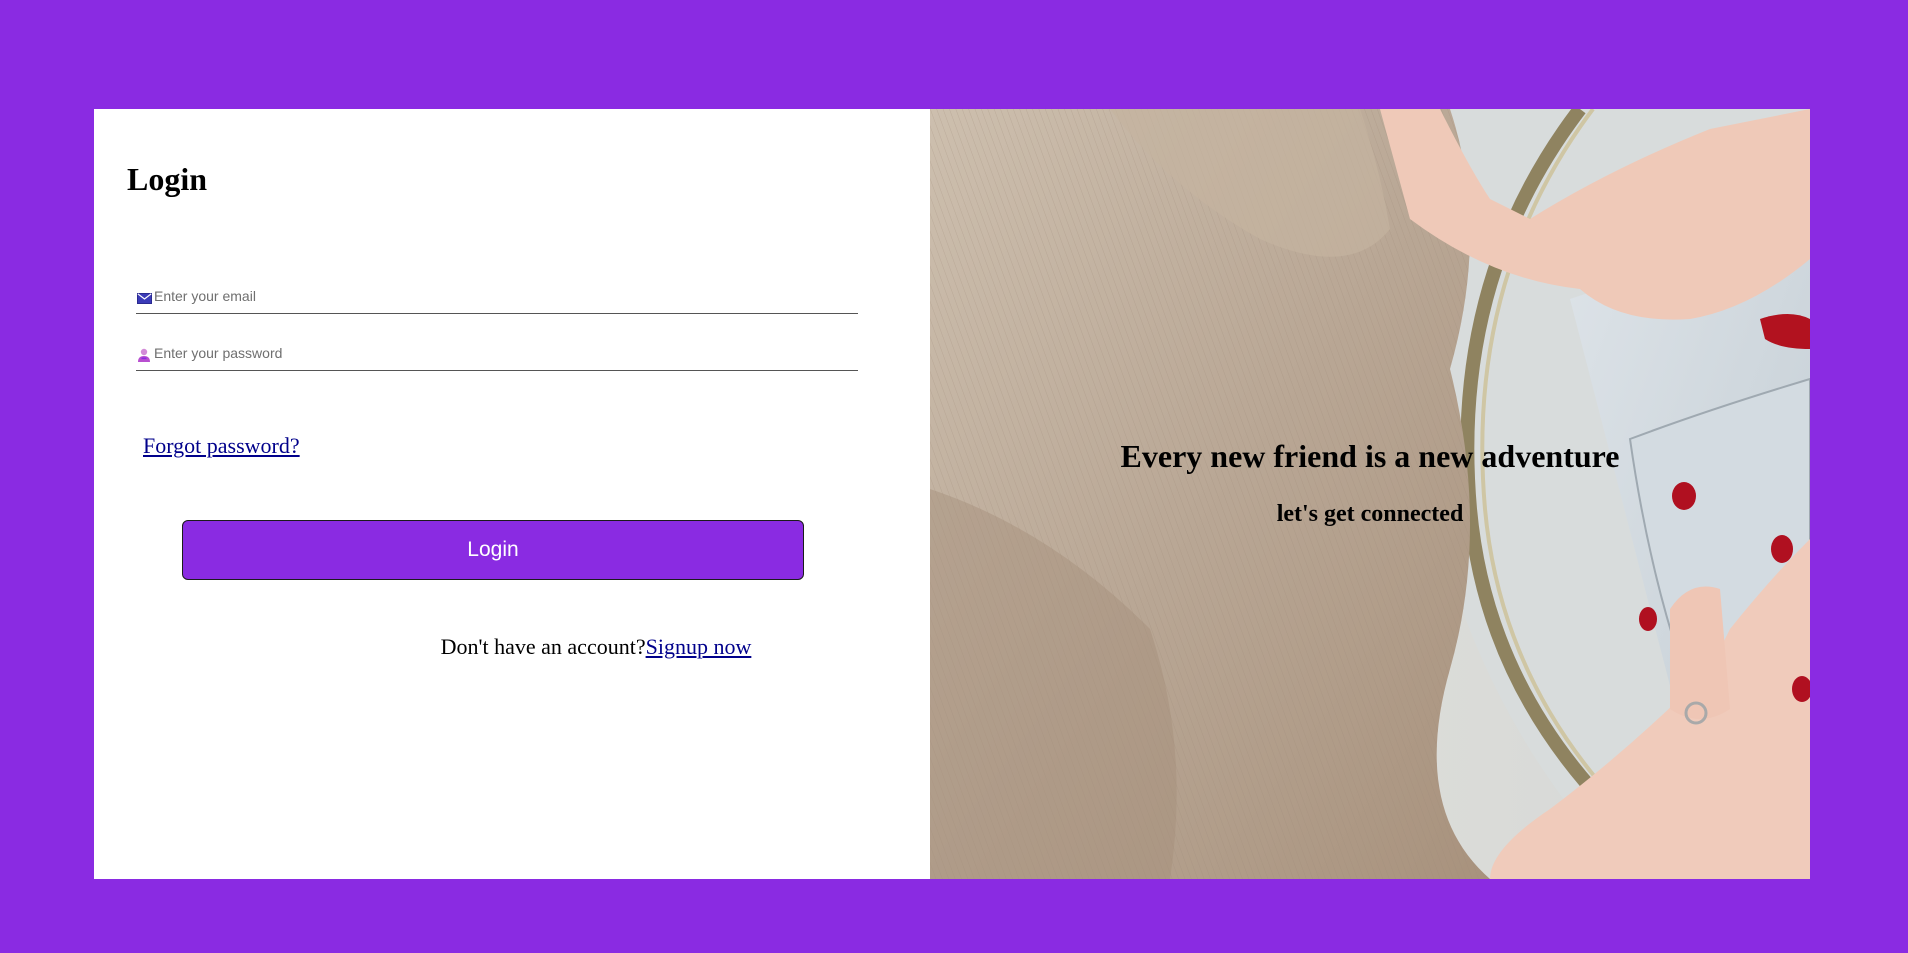  What do you see at coordinates (167, 179) in the screenshot?
I see `page-title: Login` at bounding box center [167, 179].